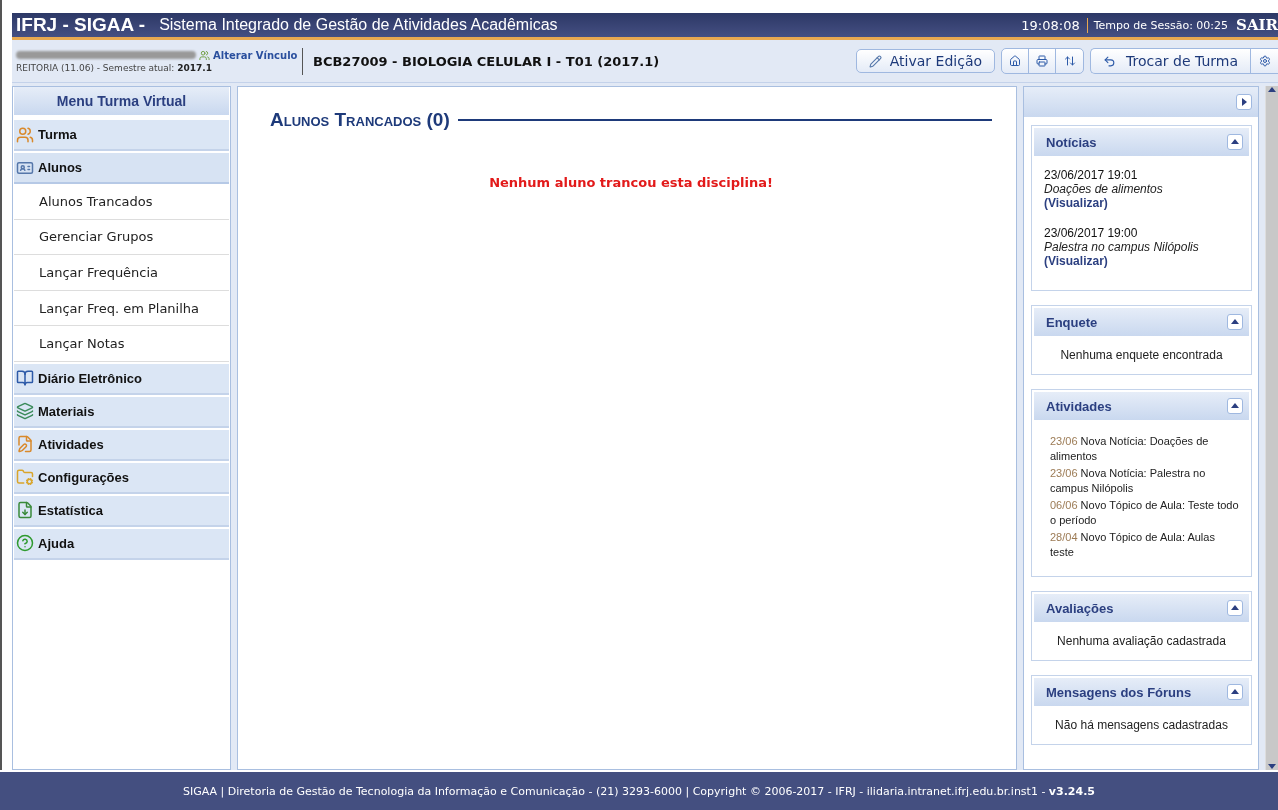 The width and height of the screenshot is (1278, 810). Describe the element at coordinates (631, 182) in the screenshot. I see `empty-message: Nenhum aluno trancou esta disciplina!` at that location.